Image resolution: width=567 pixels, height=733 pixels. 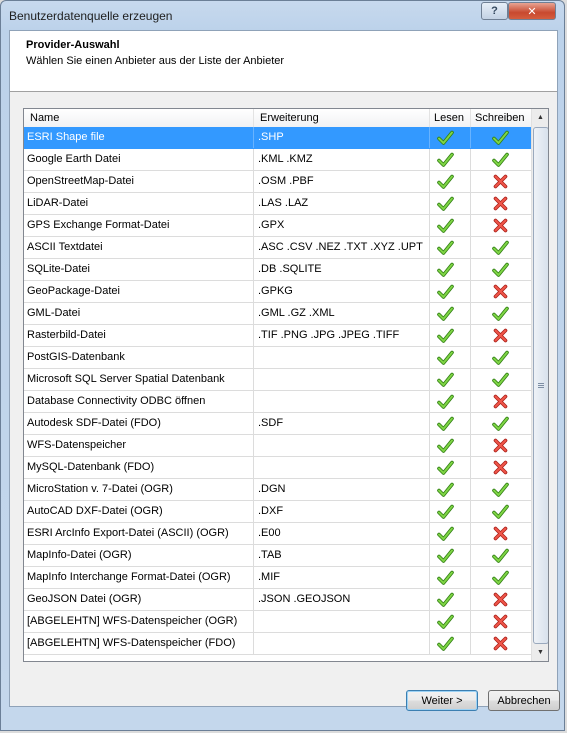 I want to click on scroll-down-arrow-icon: ▼, so click(x=540, y=652).